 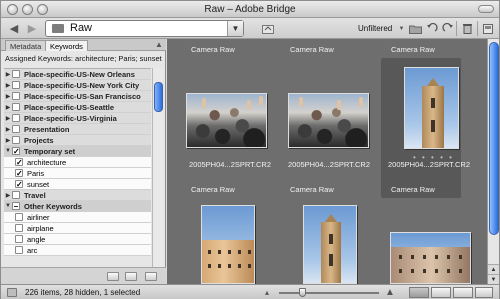 What do you see at coordinates (158, 97) in the screenshot?
I see `keyword-scroll-thumb` at bounding box center [158, 97].